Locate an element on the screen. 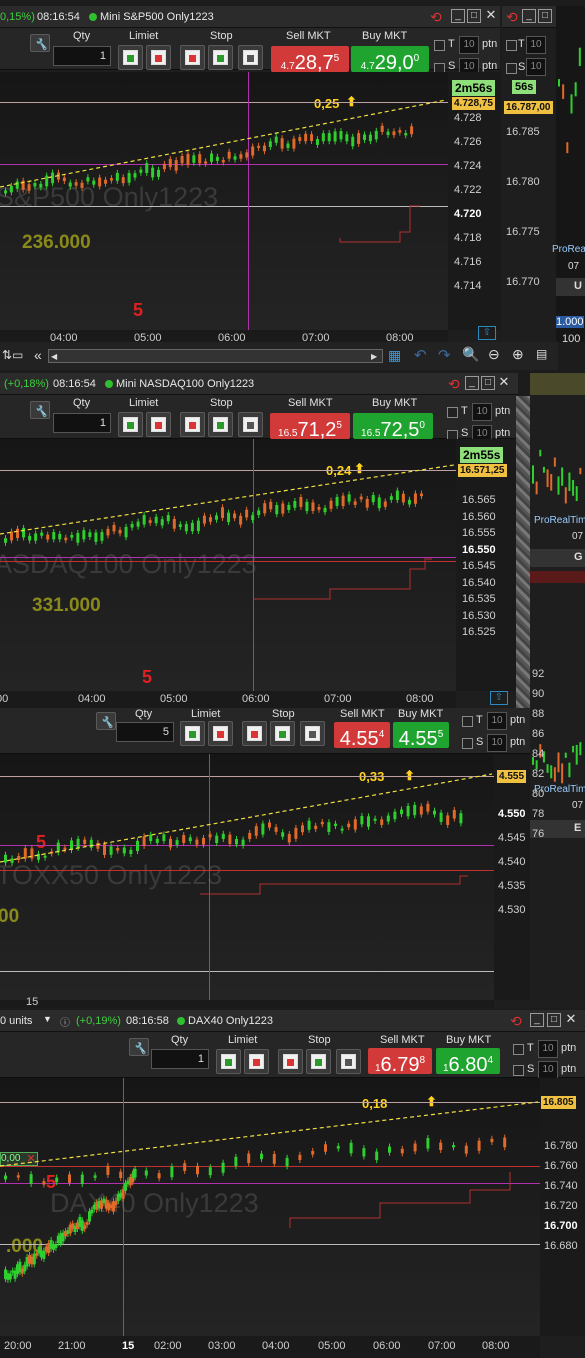 This screenshot has width=585, height=1358. units-select: 0 units is located at coordinates (16, 1021).